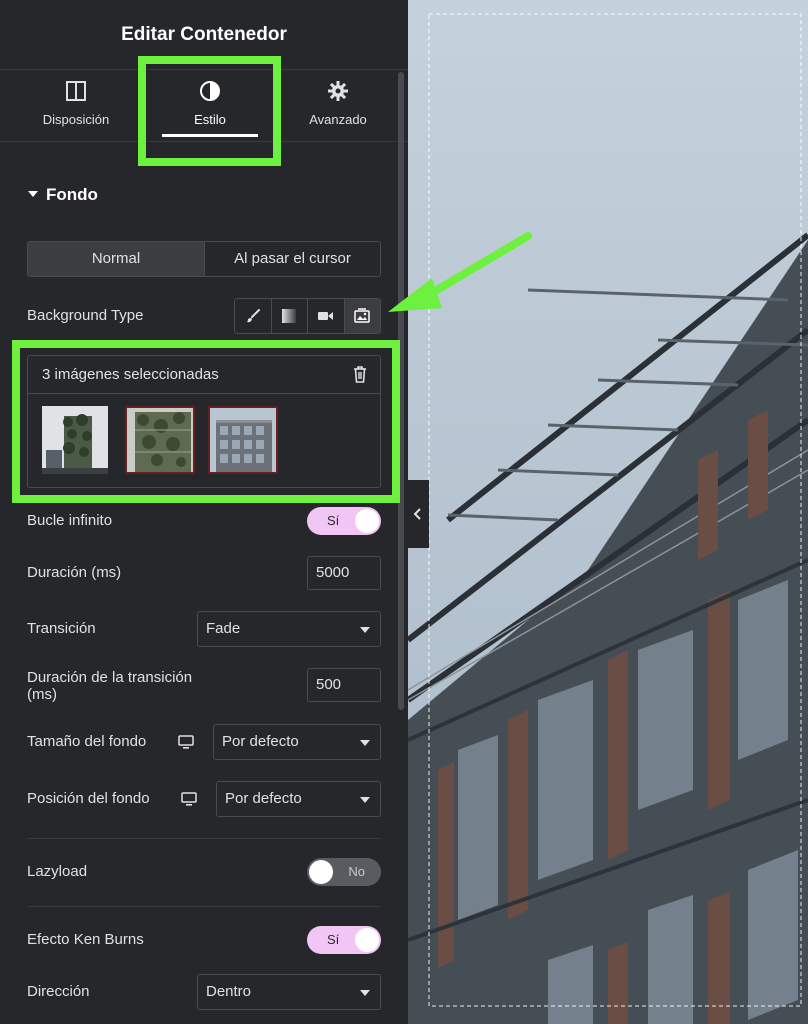  I want to click on select-value: Dentro, so click(229, 991).